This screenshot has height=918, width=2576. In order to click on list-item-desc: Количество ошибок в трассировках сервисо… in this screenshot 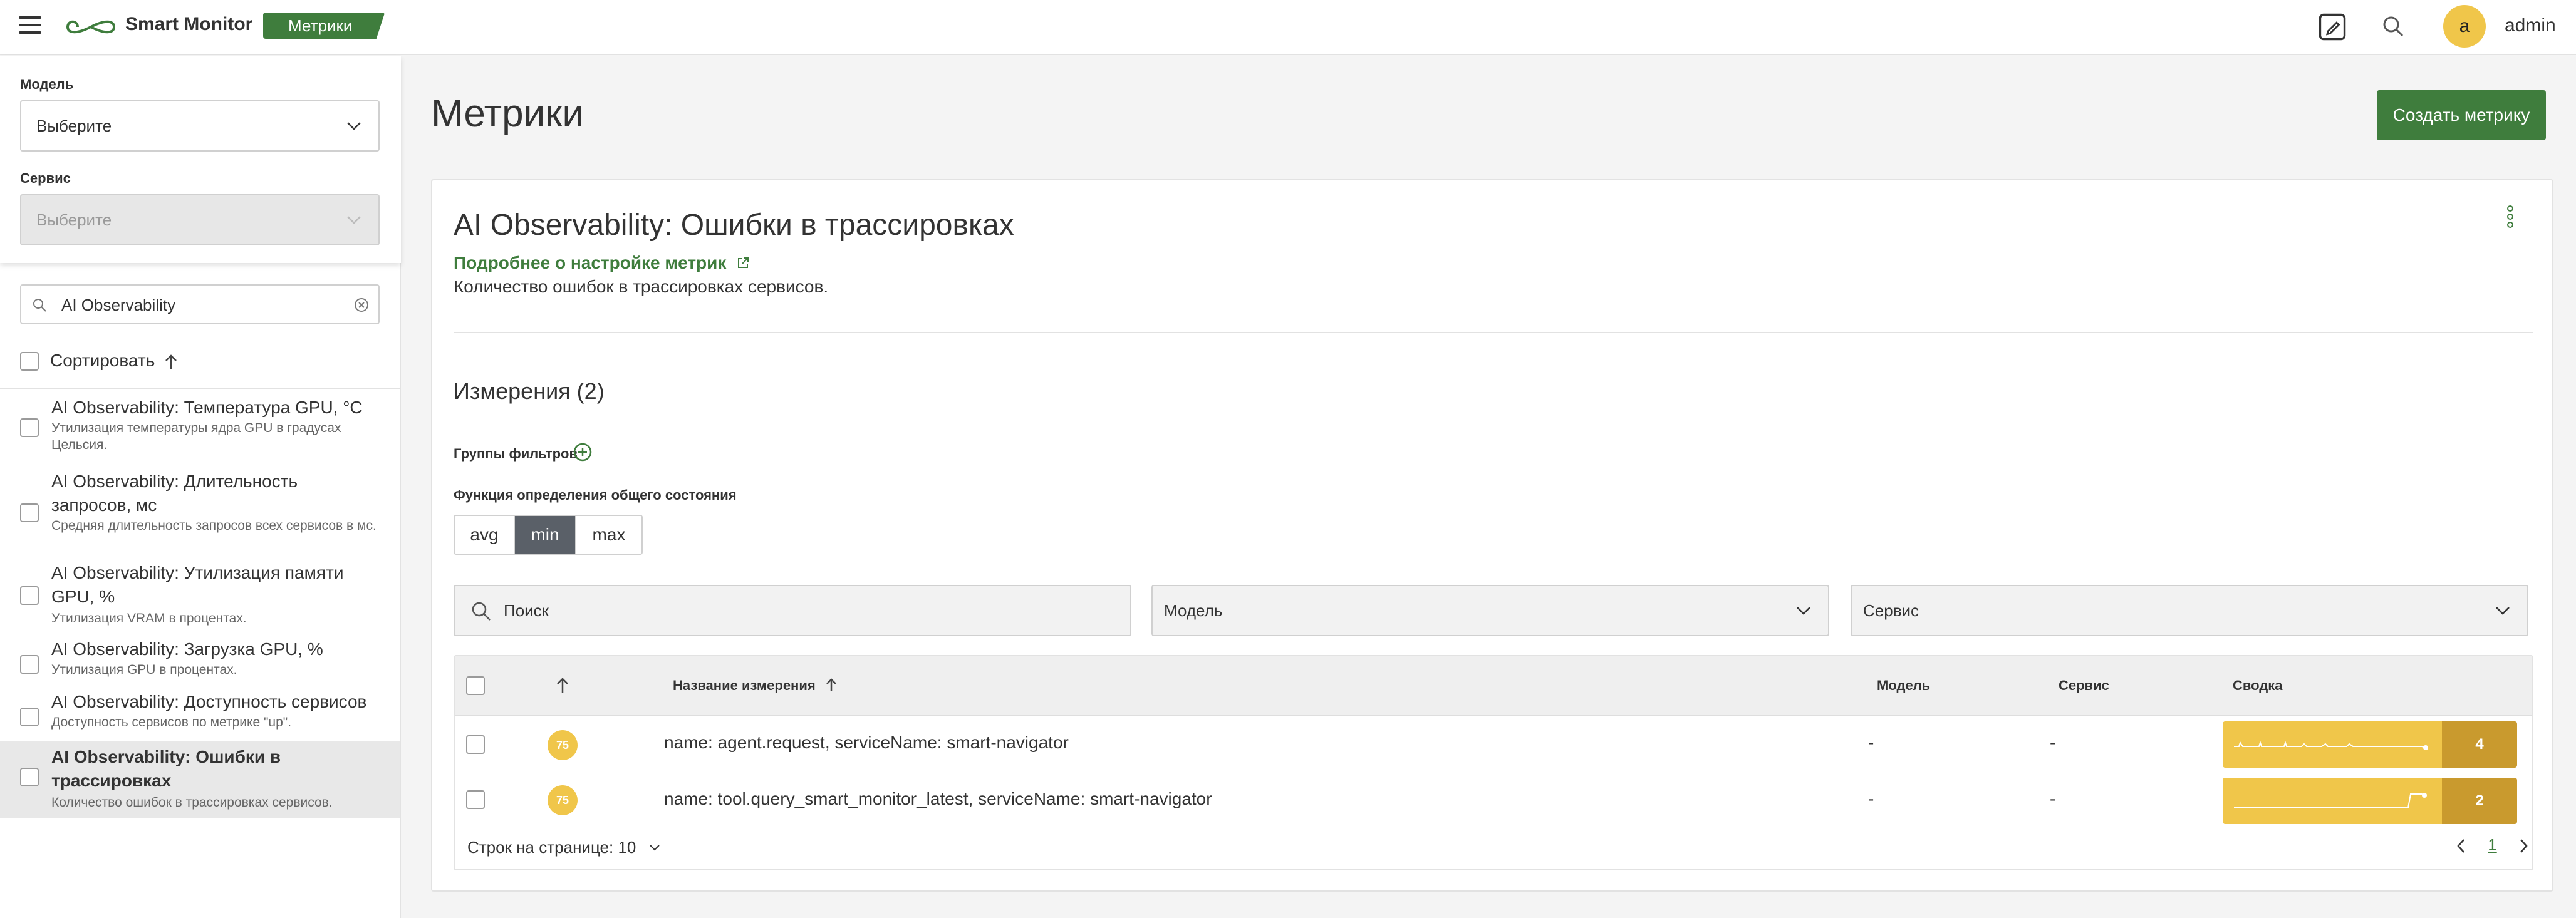, I will do `click(192, 802)`.